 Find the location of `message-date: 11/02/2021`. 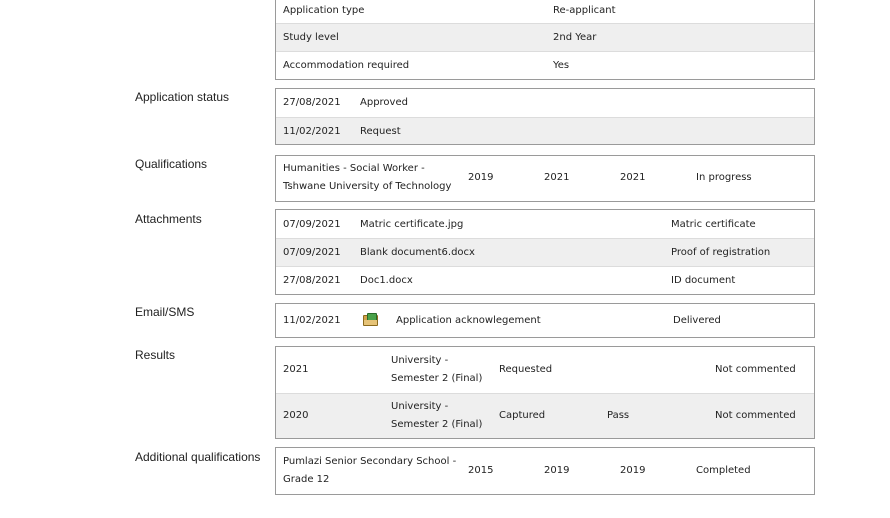

message-date: 11/02/2021 is located at coordinates (312, 320).